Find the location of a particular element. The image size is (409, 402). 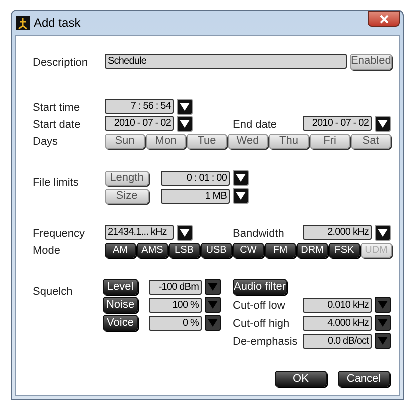

value-field: 2.000 kHz is located at coordinates (337, 232).